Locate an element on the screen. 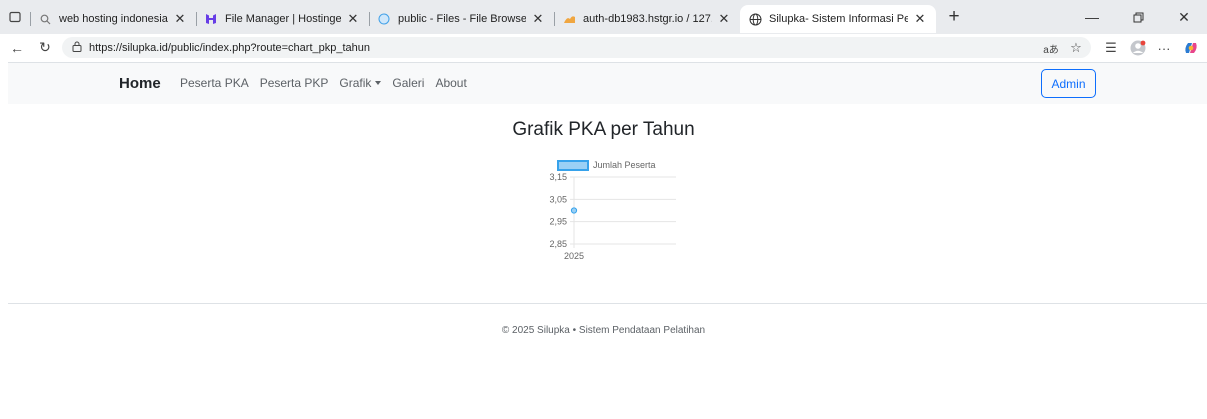 This screenshot has width=1207, height=419. restore-icon is located at coordinates (1138, 17).